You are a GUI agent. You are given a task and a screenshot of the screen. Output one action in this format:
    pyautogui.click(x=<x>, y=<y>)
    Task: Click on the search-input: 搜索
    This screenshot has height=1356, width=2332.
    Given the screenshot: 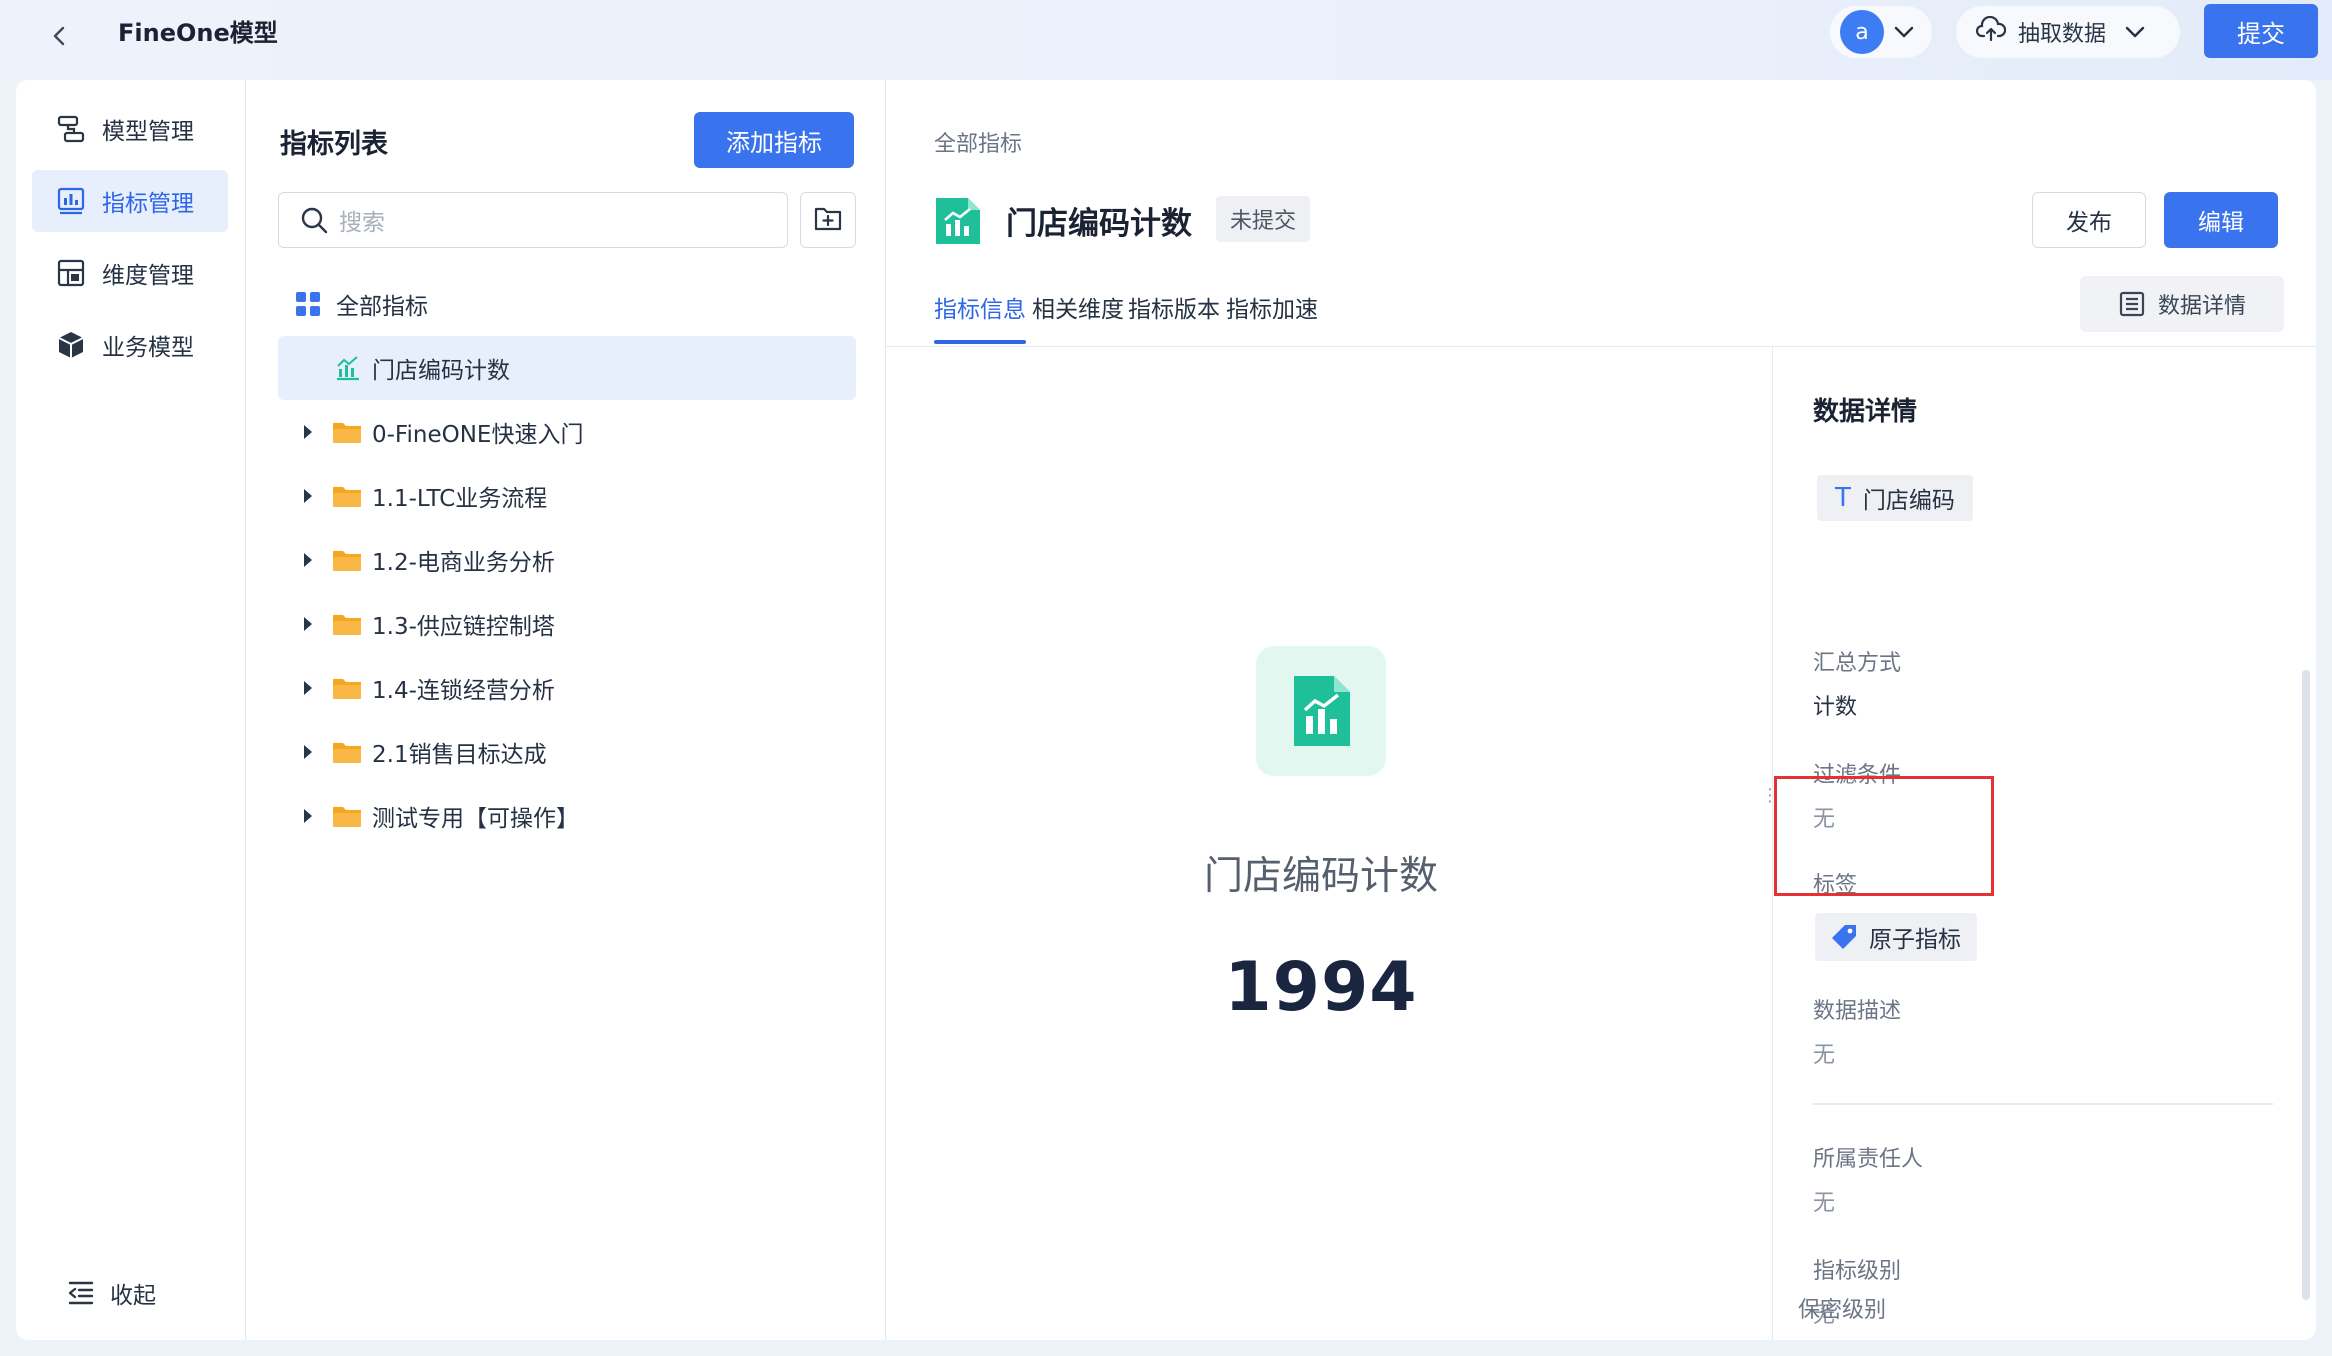 What is the action you would take?
    pyautogui.click(x=533, y=220)
    